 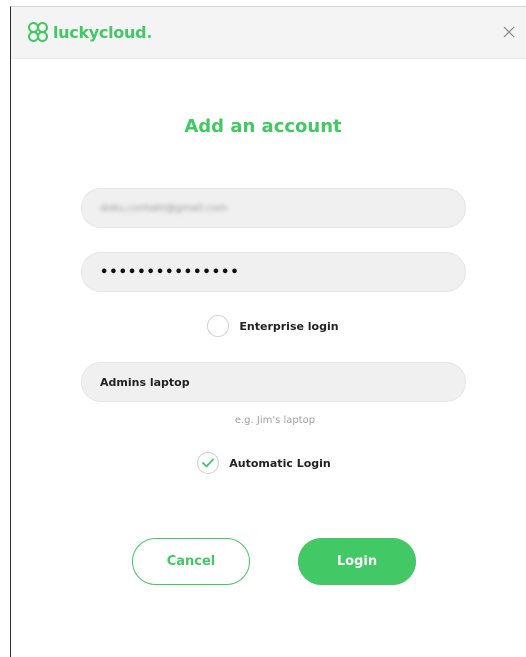 I want to click on automatic-login-checkbox, so click(x=208, y=463).